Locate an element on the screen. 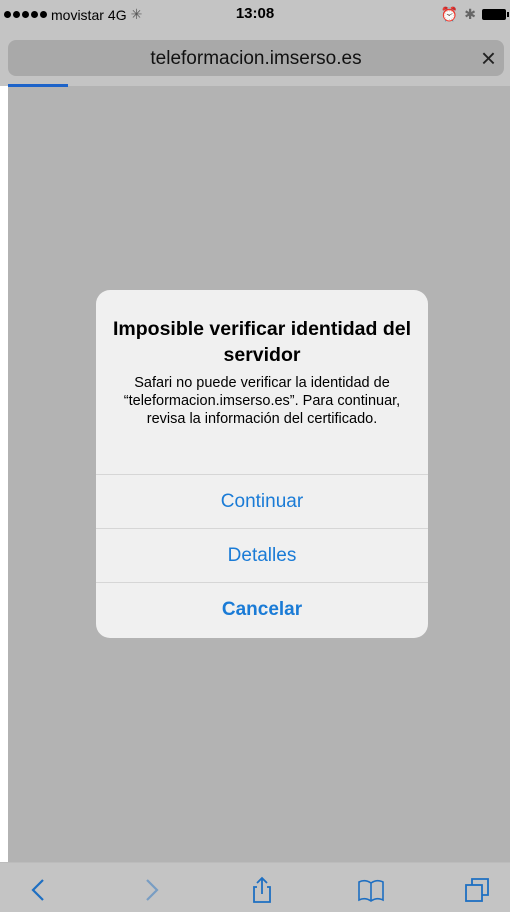  stop-loading-button: × is located at coordinates (488, 58).